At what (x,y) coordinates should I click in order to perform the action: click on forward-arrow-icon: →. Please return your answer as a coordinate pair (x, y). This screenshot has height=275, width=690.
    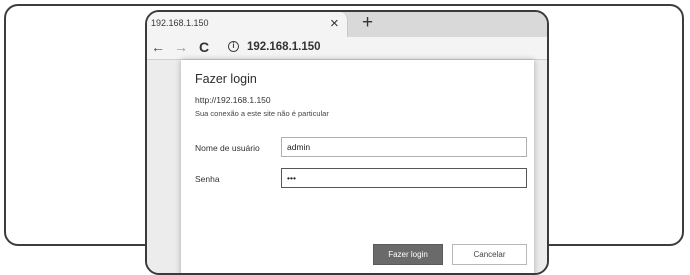
    Looking at the image, I should click on (181, 47).